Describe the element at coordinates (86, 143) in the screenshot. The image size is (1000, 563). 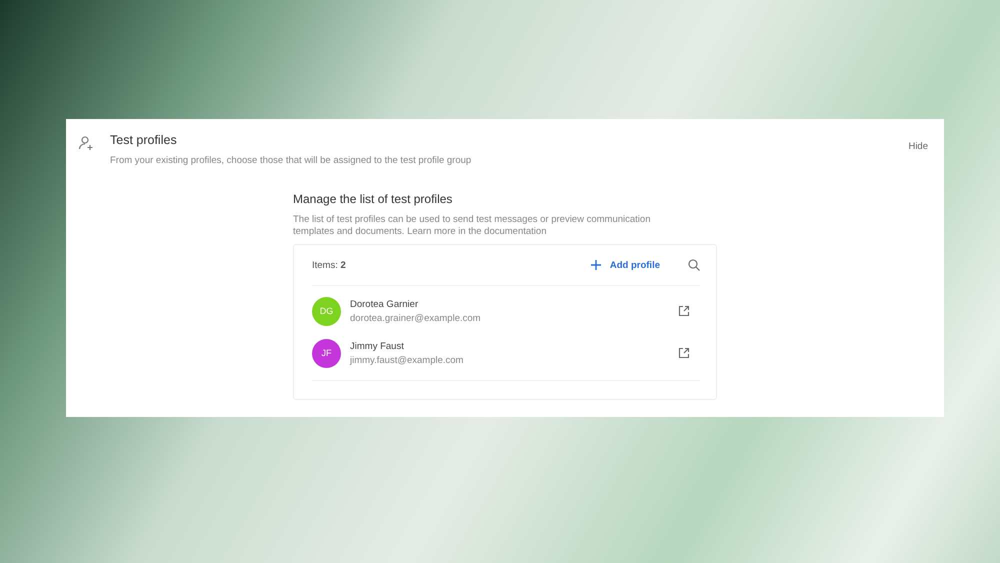
I see `add-user-icon` at that location.